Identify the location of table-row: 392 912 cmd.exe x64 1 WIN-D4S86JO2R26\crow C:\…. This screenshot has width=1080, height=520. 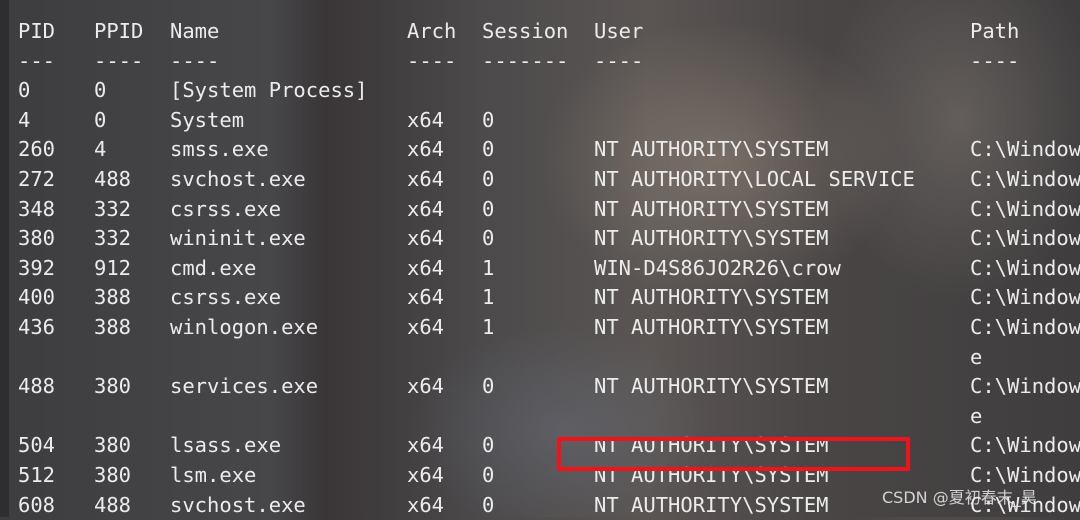
(540, 268).